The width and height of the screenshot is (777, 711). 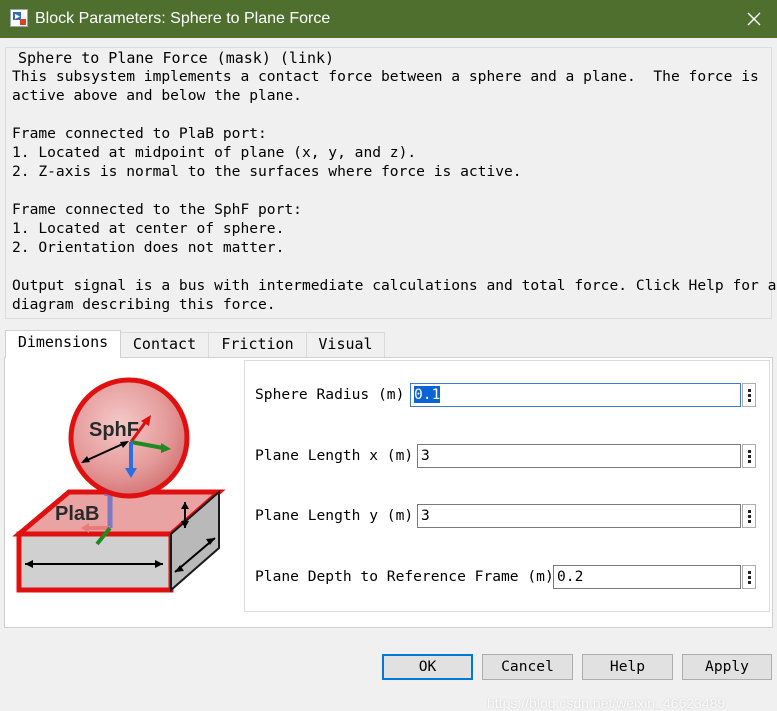 I want to click on cancel-button: Cancel, so click(x=527, y=667).